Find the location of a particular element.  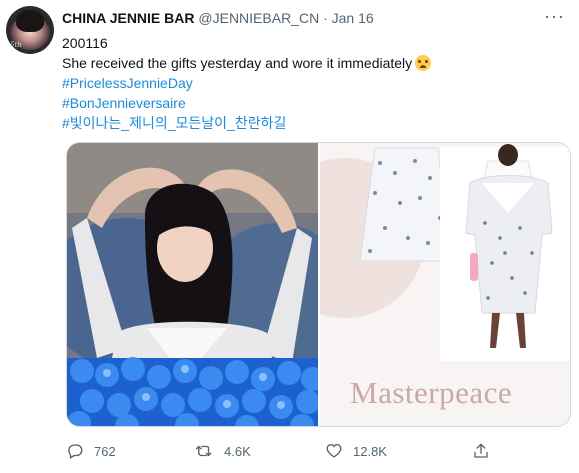

tweet-date: Jan 16 is located at coordinates (353, 18).